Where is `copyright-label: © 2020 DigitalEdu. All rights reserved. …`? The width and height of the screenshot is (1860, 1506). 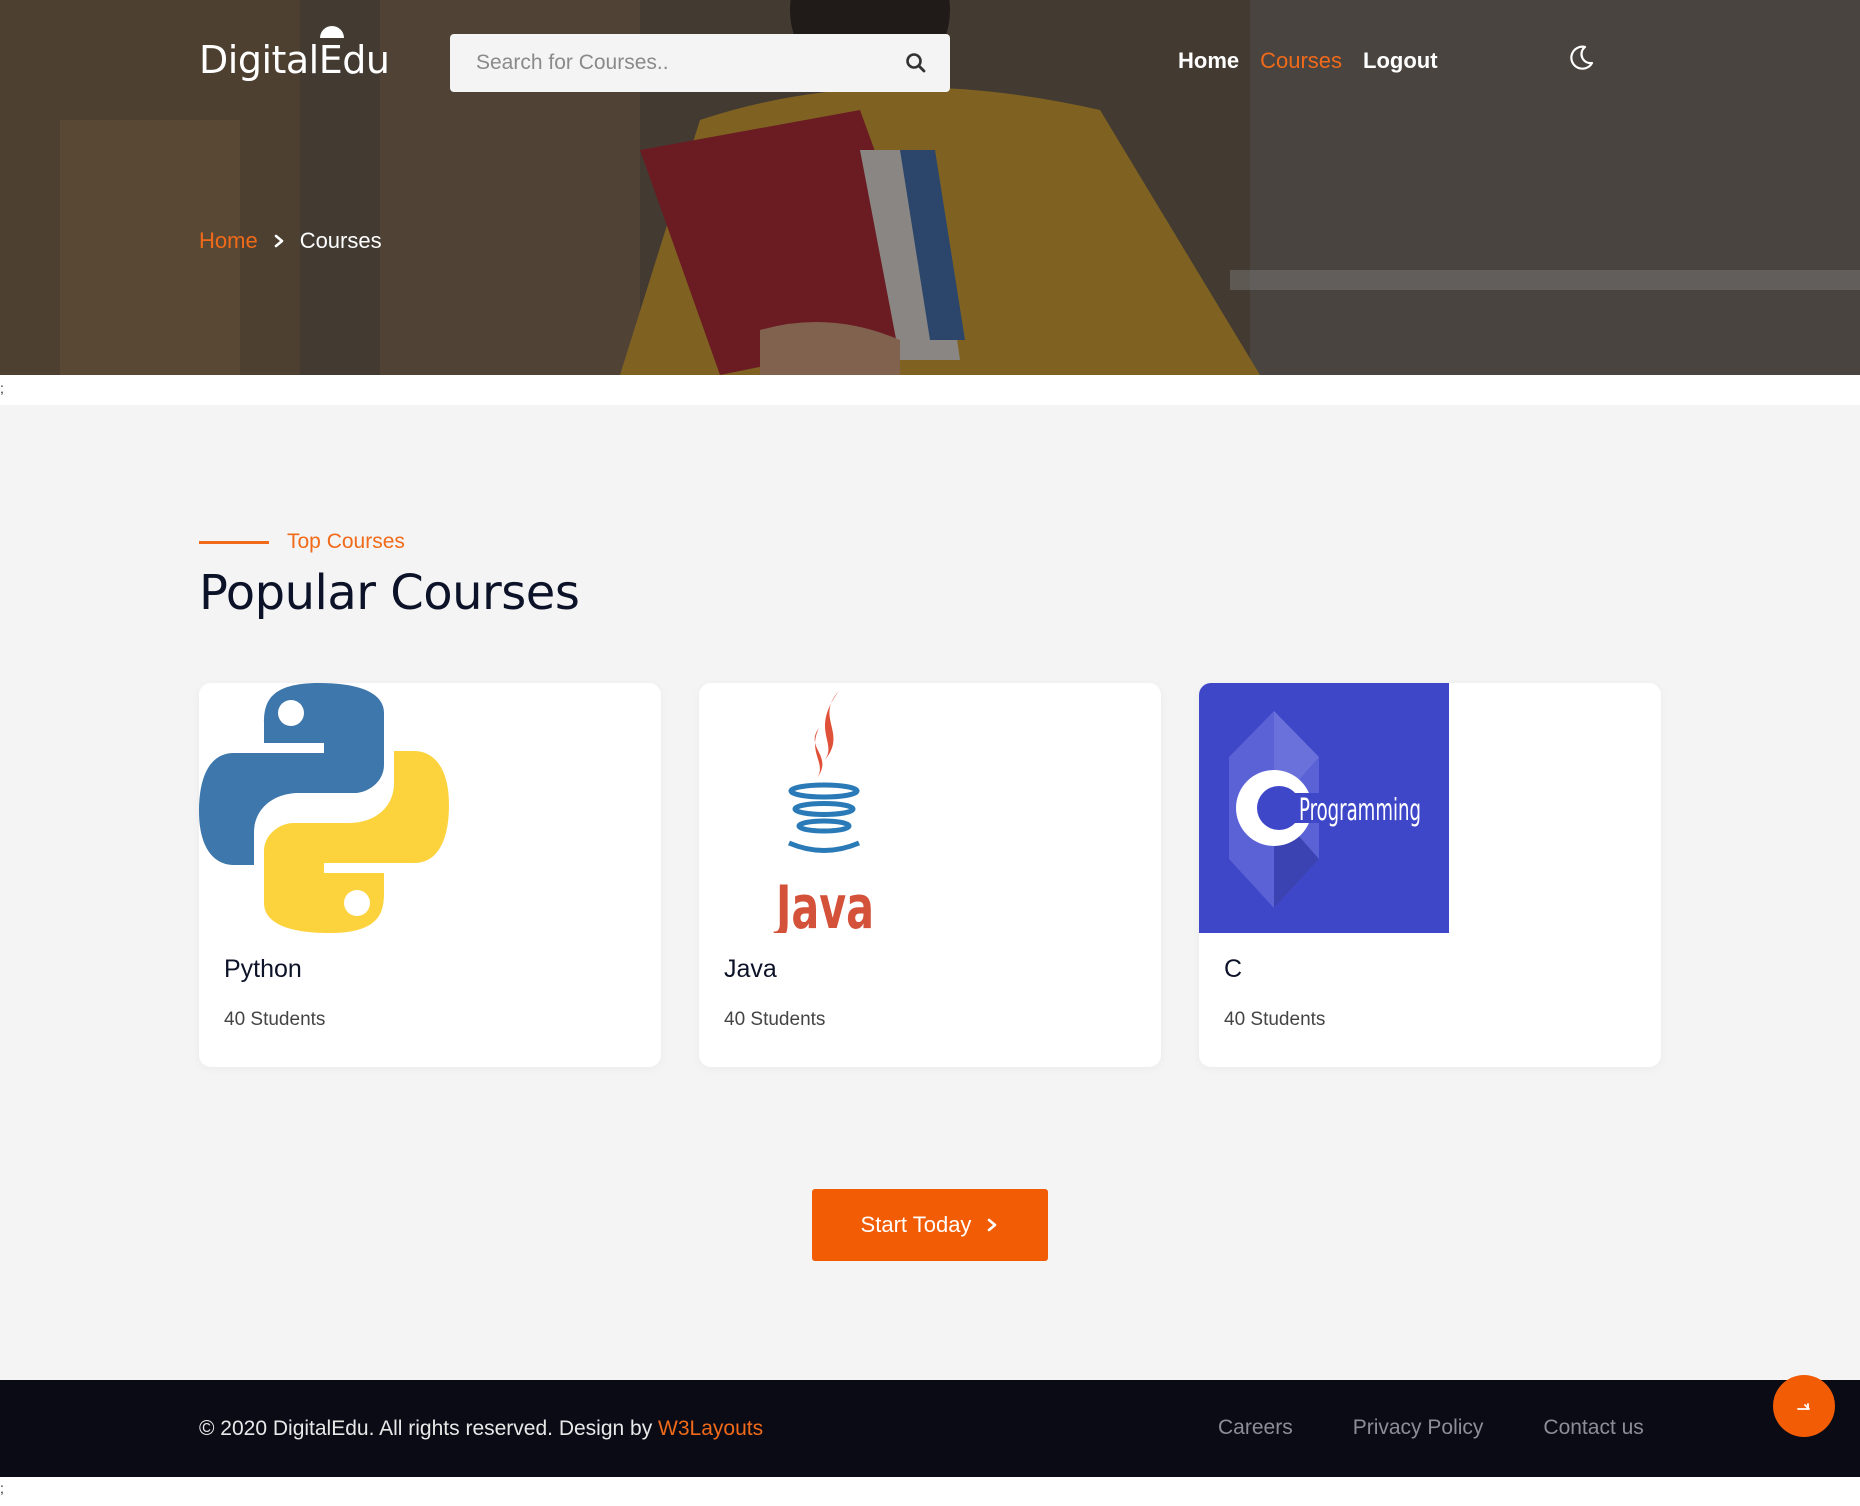
copyright-label: © 2020 DigitalEdu. All rights reserved. … is located at coordinates (429, 1428).